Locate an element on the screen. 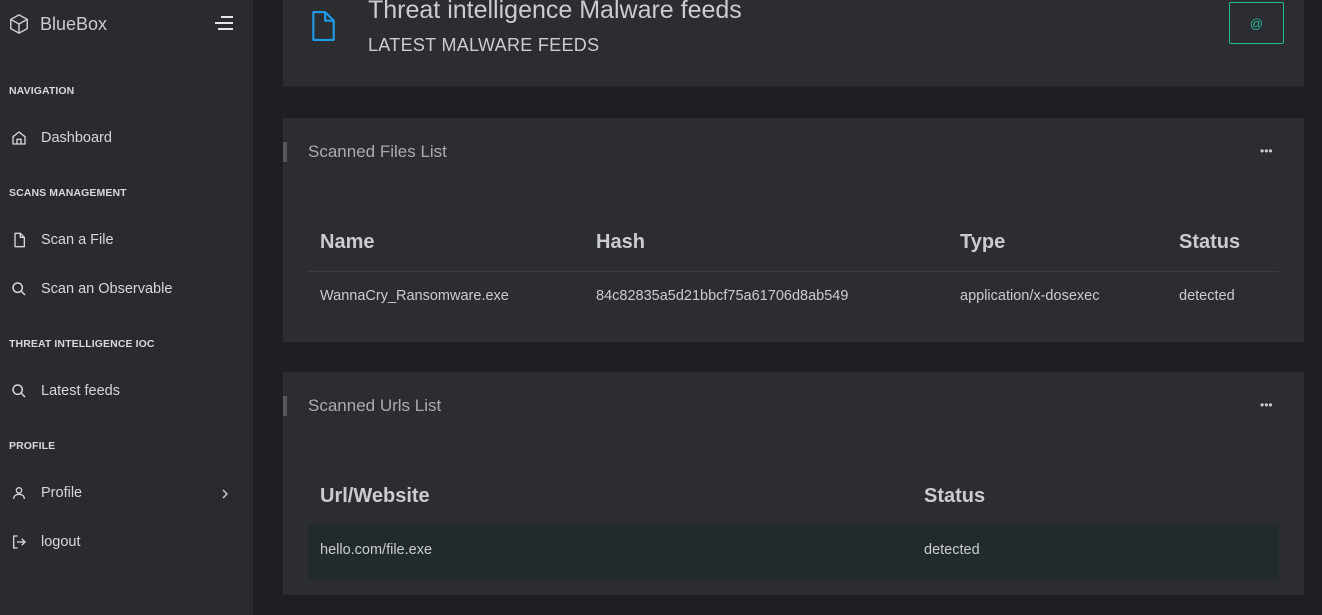  home-icon is located at coordinates (19, 138).